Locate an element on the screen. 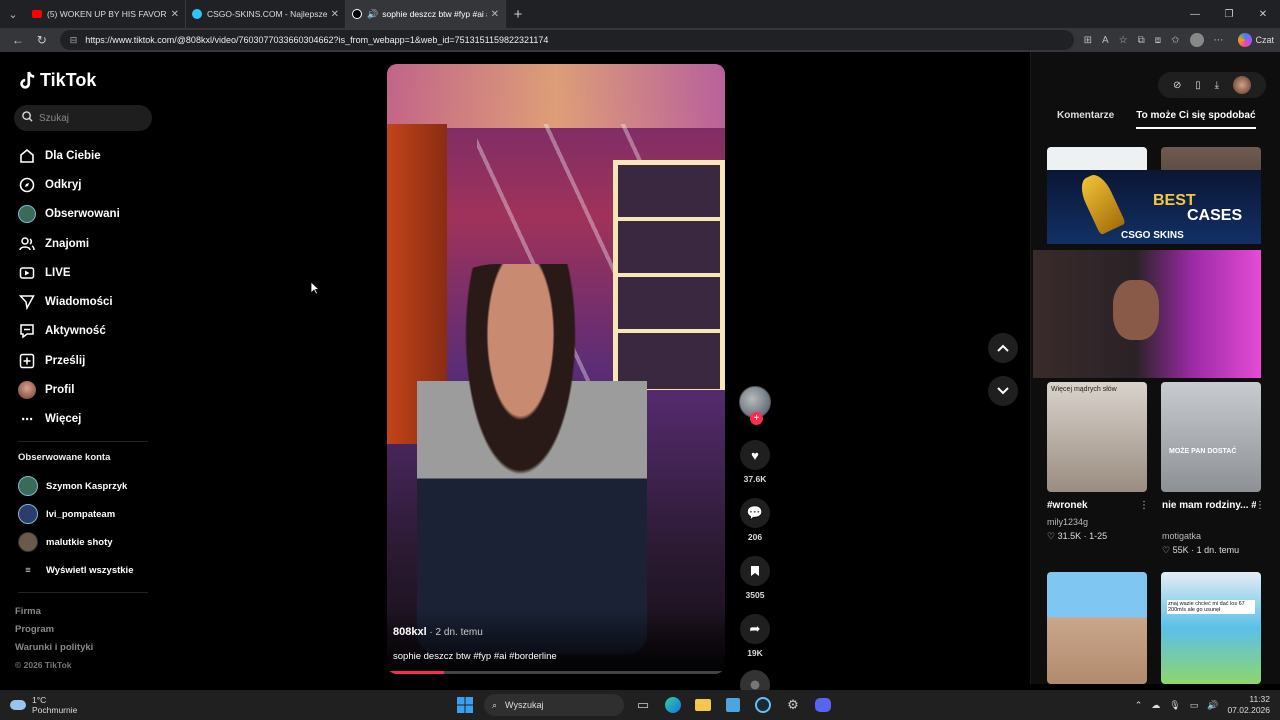  show-all-followed-button: ≡ Wyświetl wszystkie is located at coordinates (75, 570).